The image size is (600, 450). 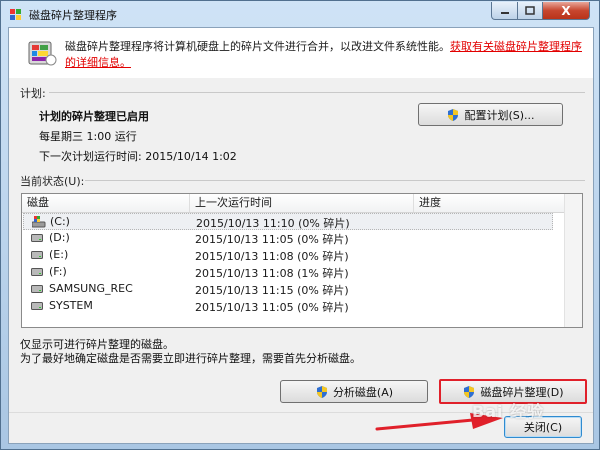 I want to click on disk-row: (E:) 2015/10/13 11:08 (0% 碎片), so click(x=288, y=255).